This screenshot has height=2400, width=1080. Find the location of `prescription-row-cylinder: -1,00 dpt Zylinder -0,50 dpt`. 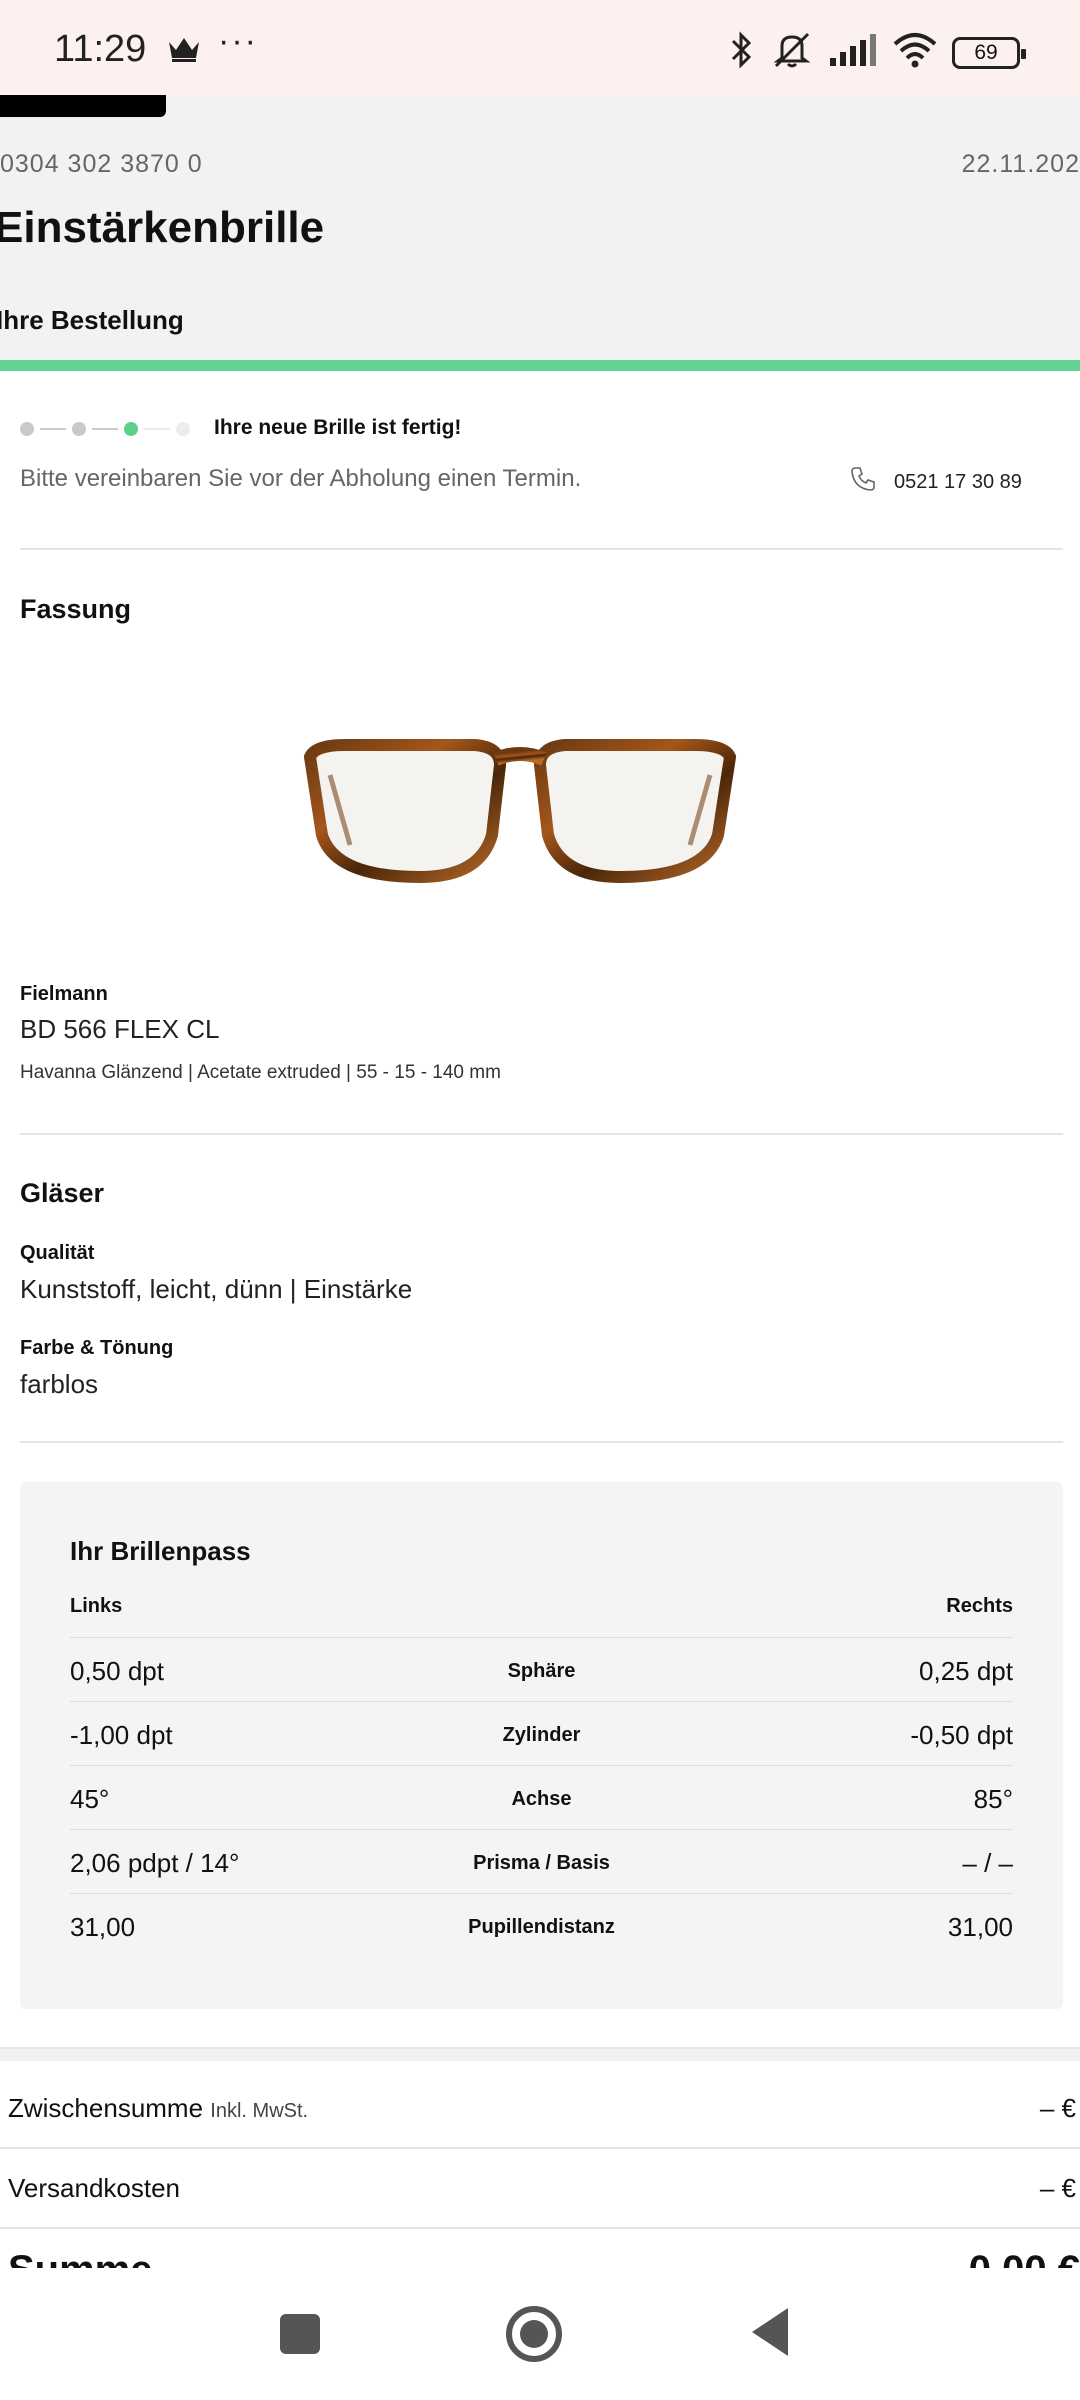

prescription-row-cylinder: -1,00 dpt Zylinder -0,50 dpt is located at coordinates (541, 1733).